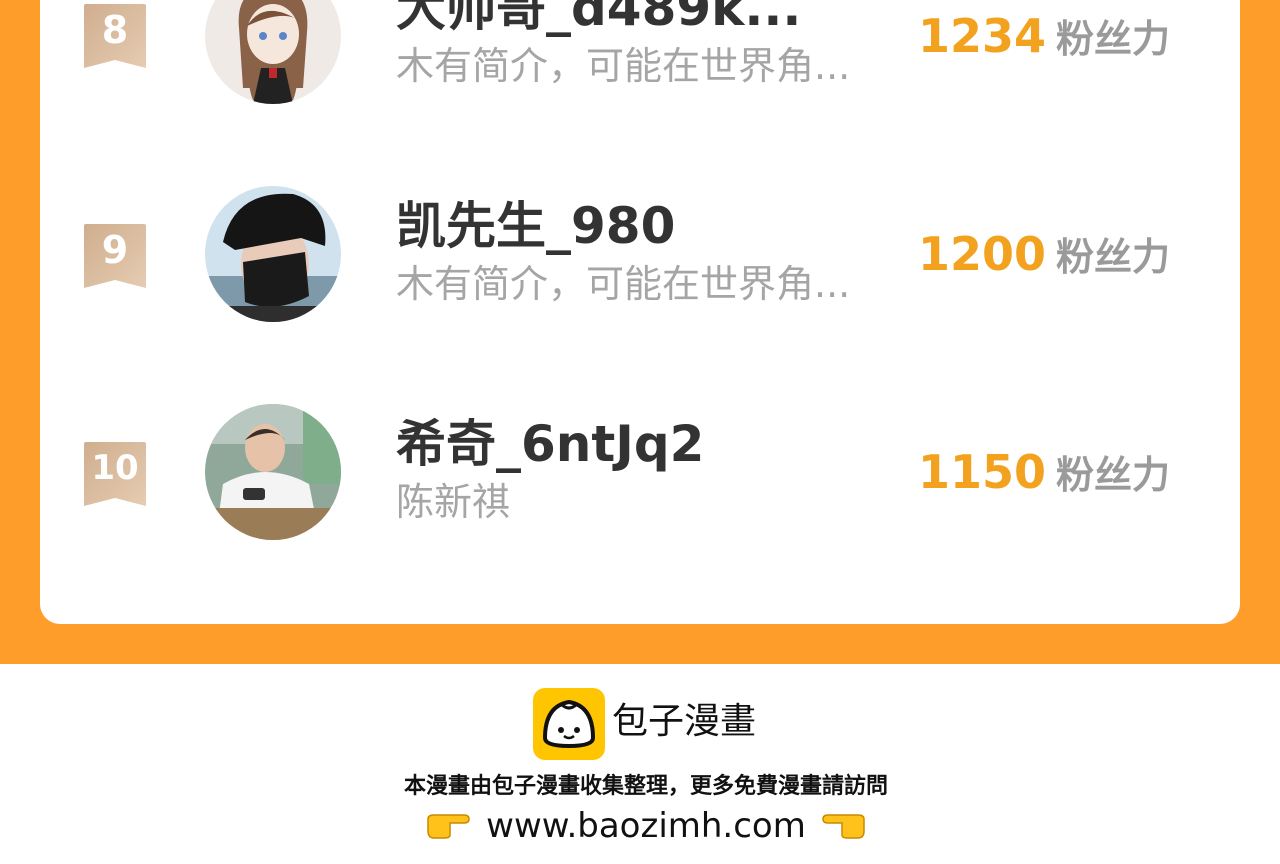 The image size is (1280, 864). Describe the element at coordinates (448, 828) in the screenshot. I see `pointing-right-hand-icon` at that location.